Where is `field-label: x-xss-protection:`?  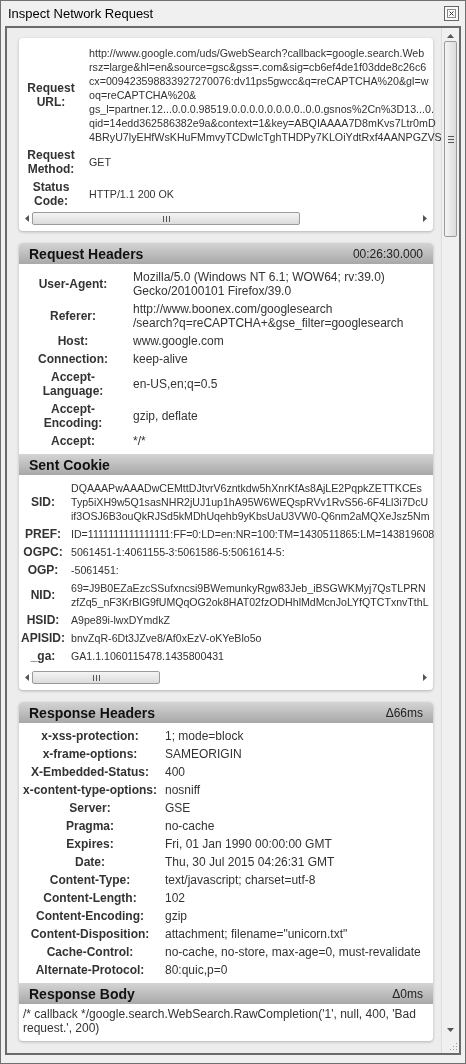 field-label: x-xss-protection: is located at coordinates (90, 736).